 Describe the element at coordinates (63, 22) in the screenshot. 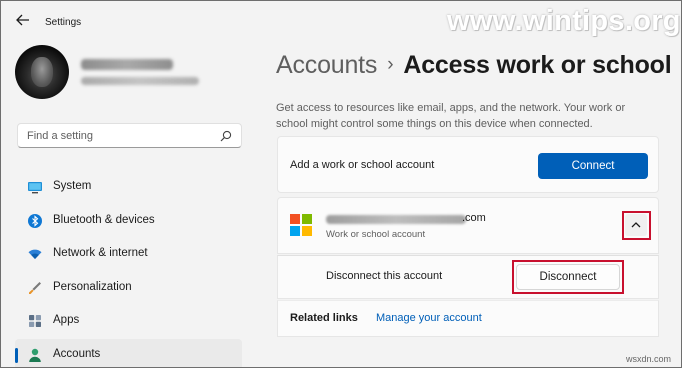

I see `app-title: Settings` at that location.